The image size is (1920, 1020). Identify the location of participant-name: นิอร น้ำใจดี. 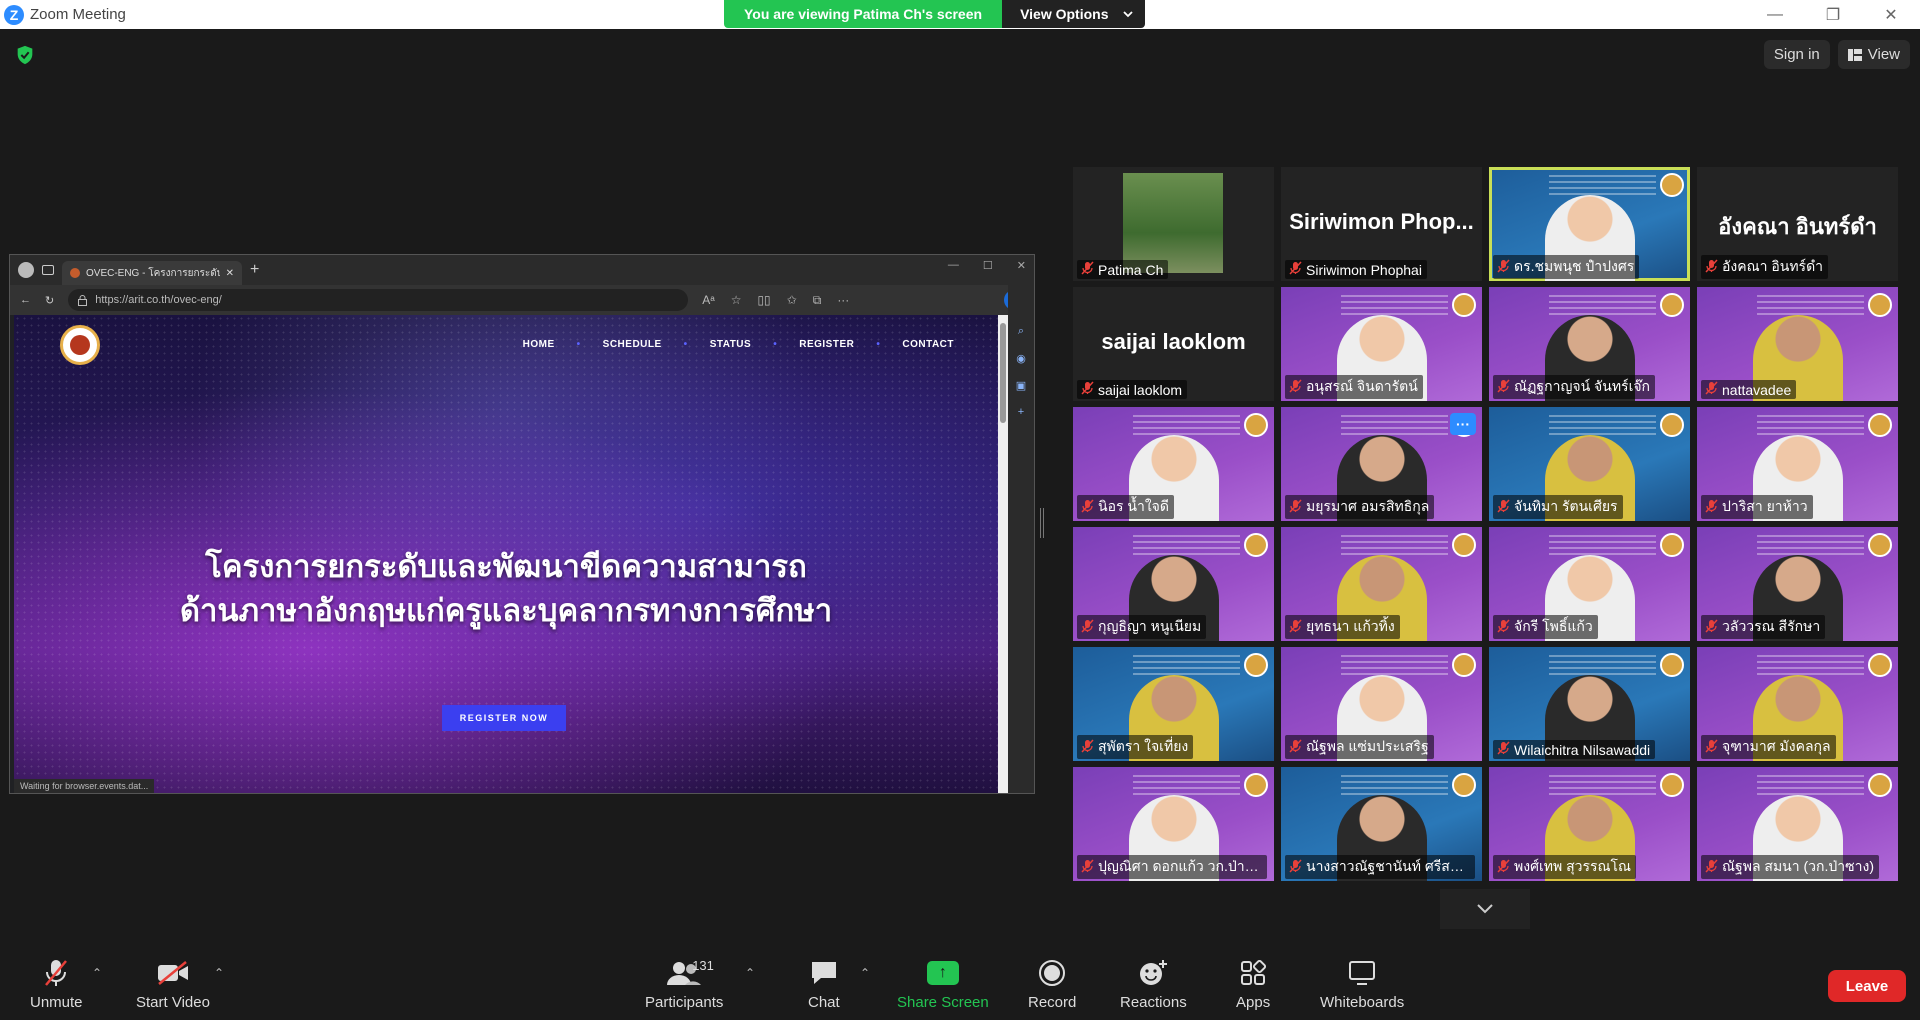
(1133, 506).